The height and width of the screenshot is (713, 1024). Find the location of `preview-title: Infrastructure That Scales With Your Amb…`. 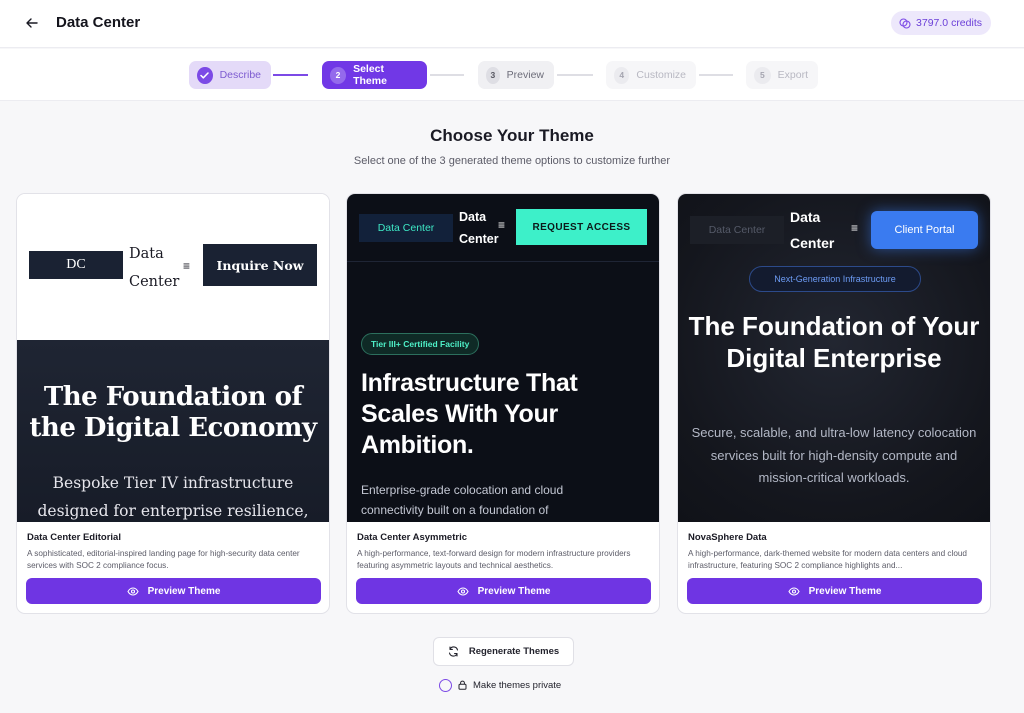

preview-title: Infrastructure That Scales With Your Amb… is located at coordinates (469, 414).